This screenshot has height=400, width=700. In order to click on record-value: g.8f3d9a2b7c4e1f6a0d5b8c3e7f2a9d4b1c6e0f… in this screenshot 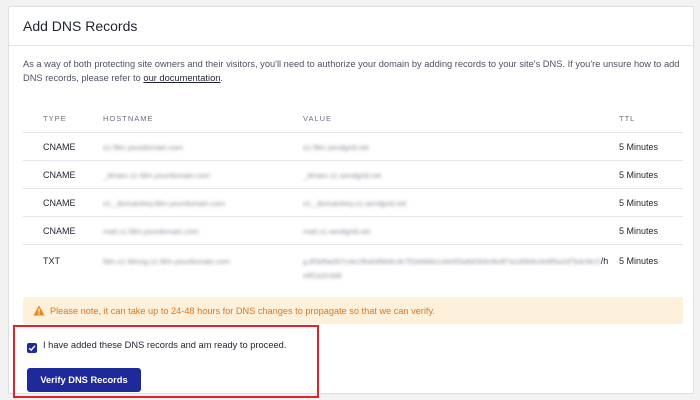, I will do `click(452, 261)`.